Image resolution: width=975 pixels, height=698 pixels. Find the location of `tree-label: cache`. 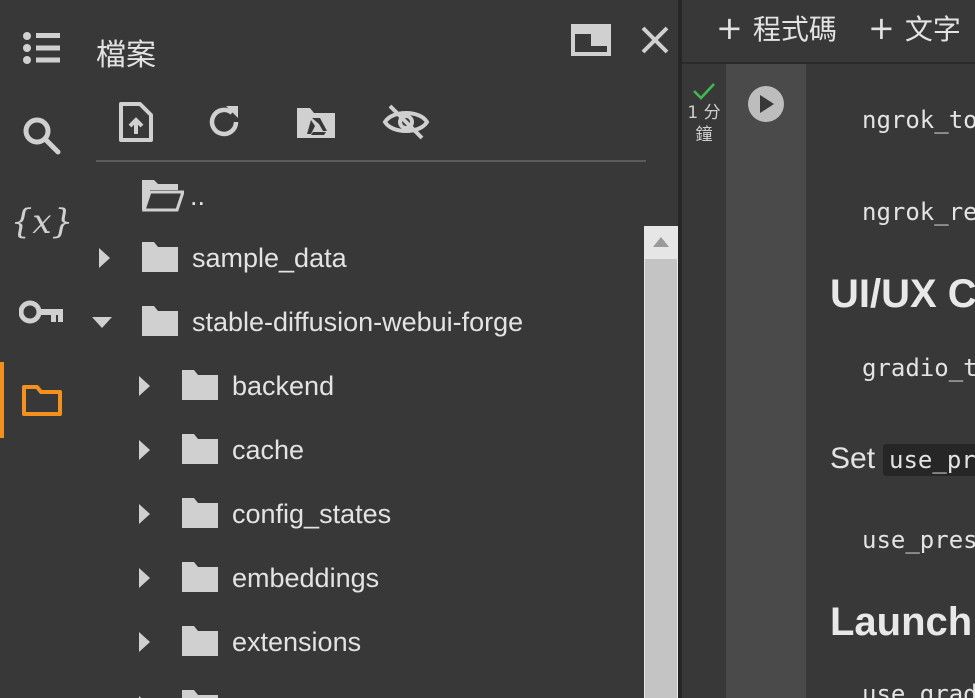

tree-label: cache is located at coordinates (268, 450).